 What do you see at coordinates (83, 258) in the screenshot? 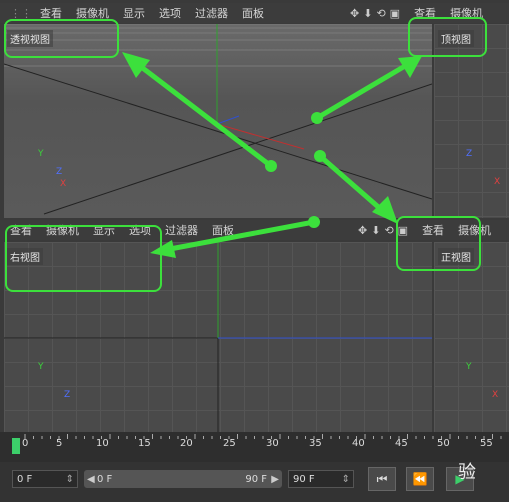
I see `highlight-right-label` at bounding box center [83, 258].